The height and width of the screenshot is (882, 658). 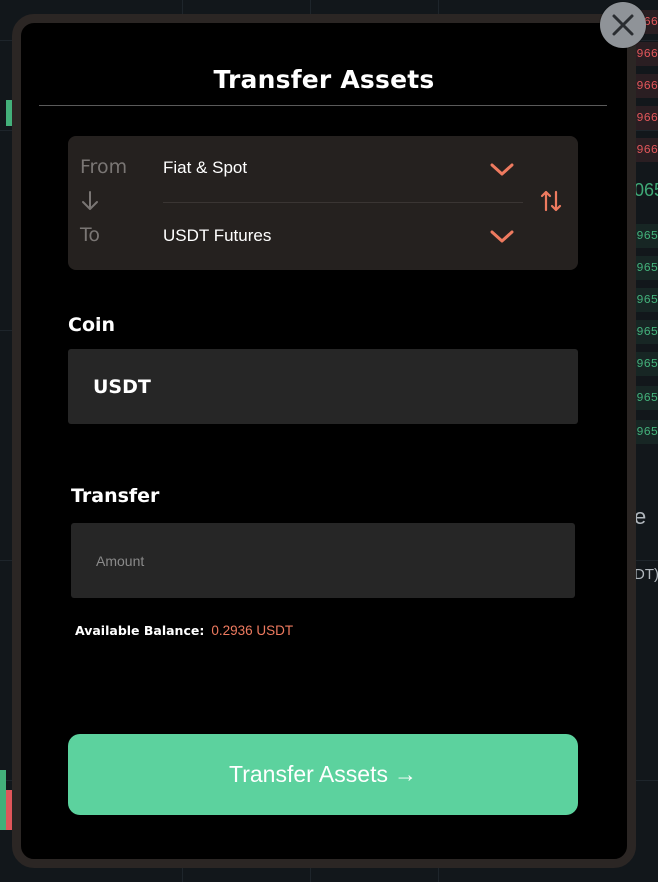 What do you see at coordinates (115, 496) in the screenshot?
I see `transfer-label: Transfer` at bounding box center [115, 496].